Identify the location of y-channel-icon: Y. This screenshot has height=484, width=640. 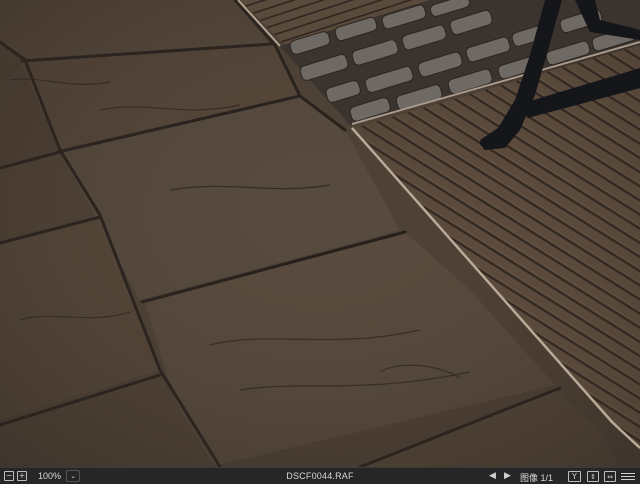
(574, 476).